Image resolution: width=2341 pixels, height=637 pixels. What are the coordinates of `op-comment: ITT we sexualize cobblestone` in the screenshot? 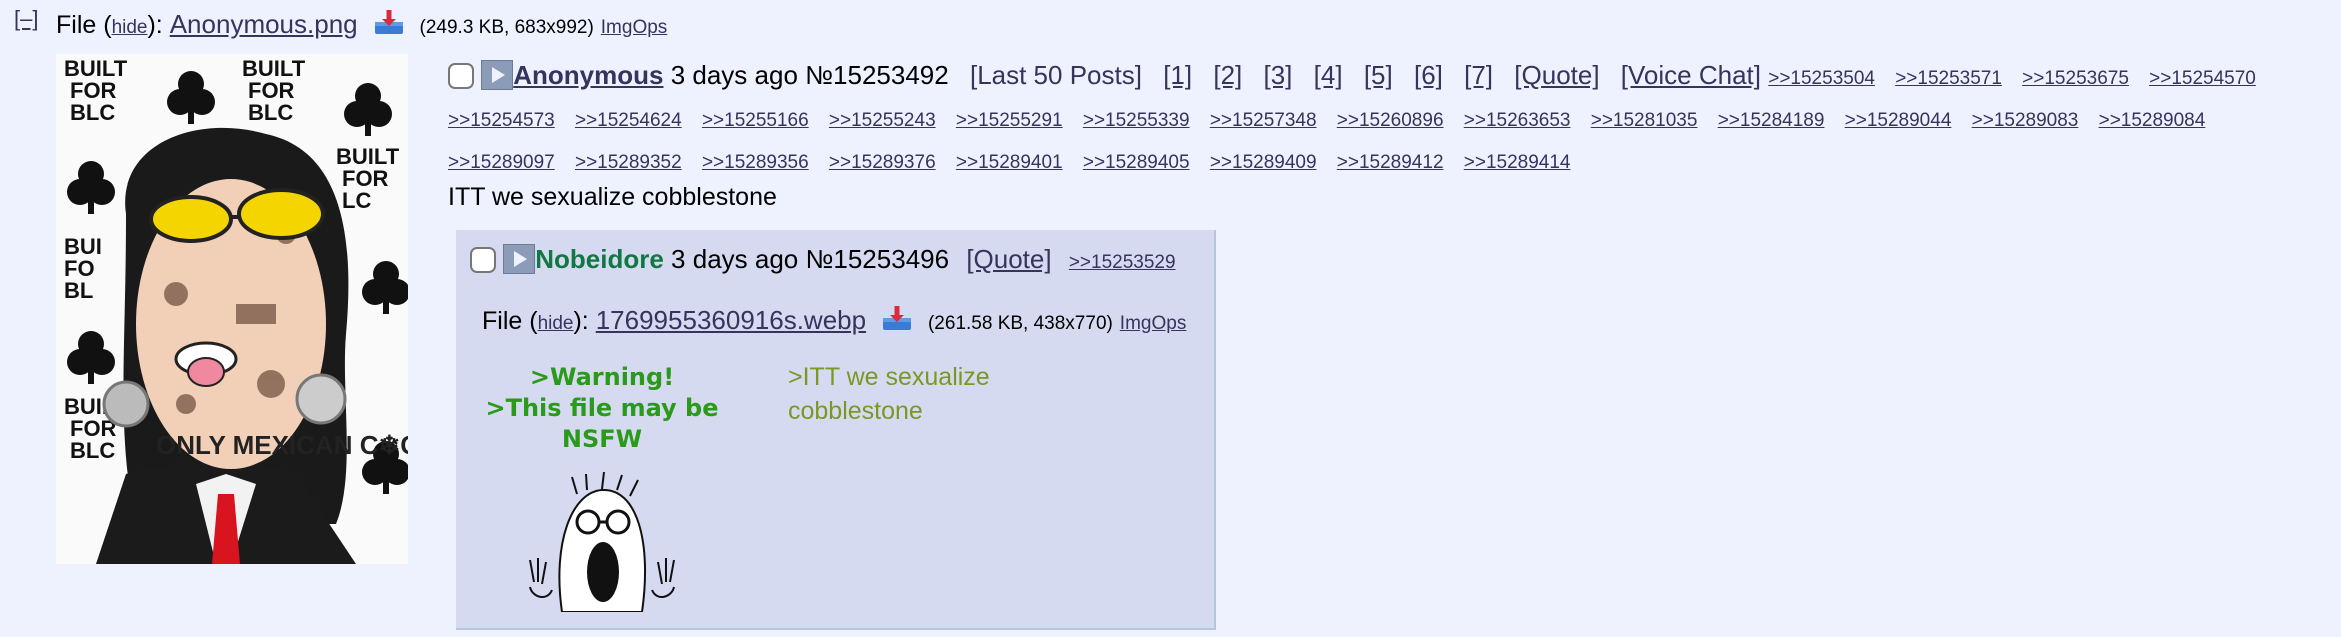 It's located at (612, 197).